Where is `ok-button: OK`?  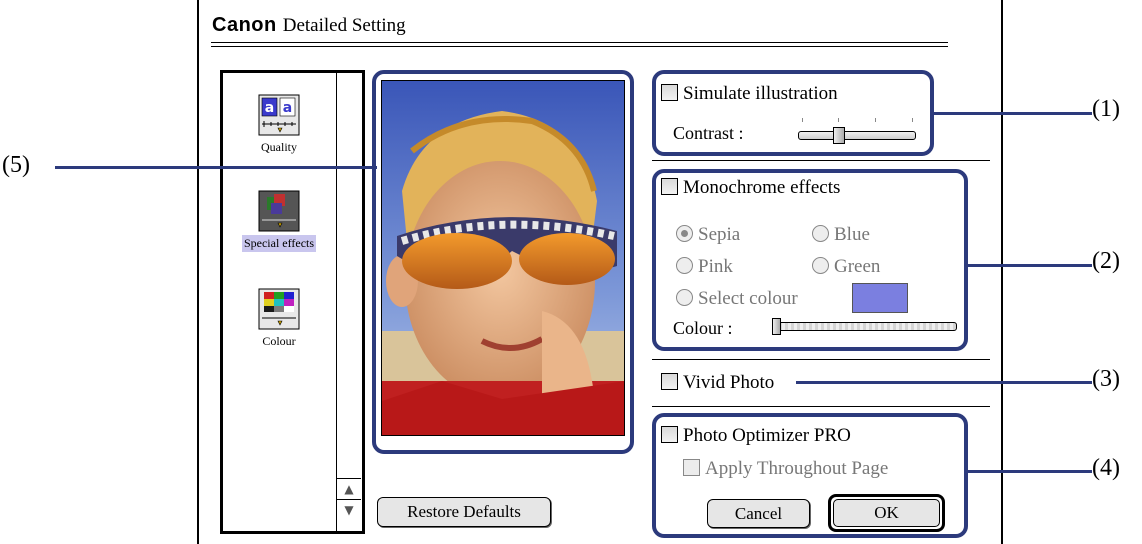 ok-button: OK is located at coordinates (886, 513).